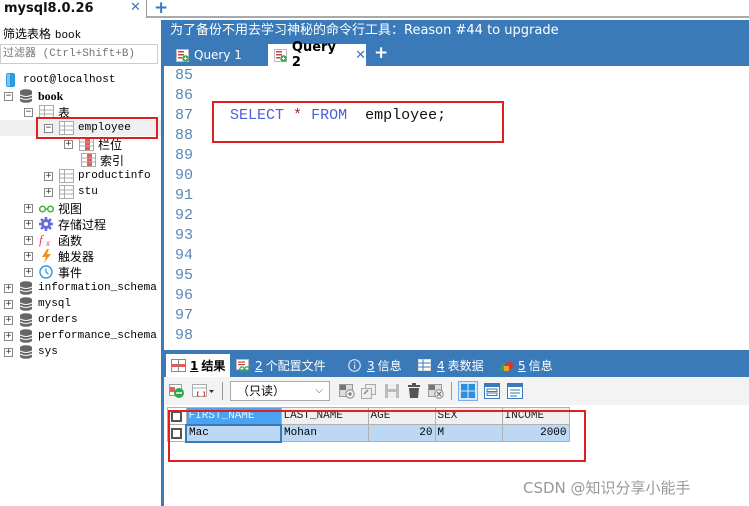 The width and height of the screenshot is (749, 506). Describe the element at coordinates (11, 80) in the screenshot. I see `server-icon` at that location.